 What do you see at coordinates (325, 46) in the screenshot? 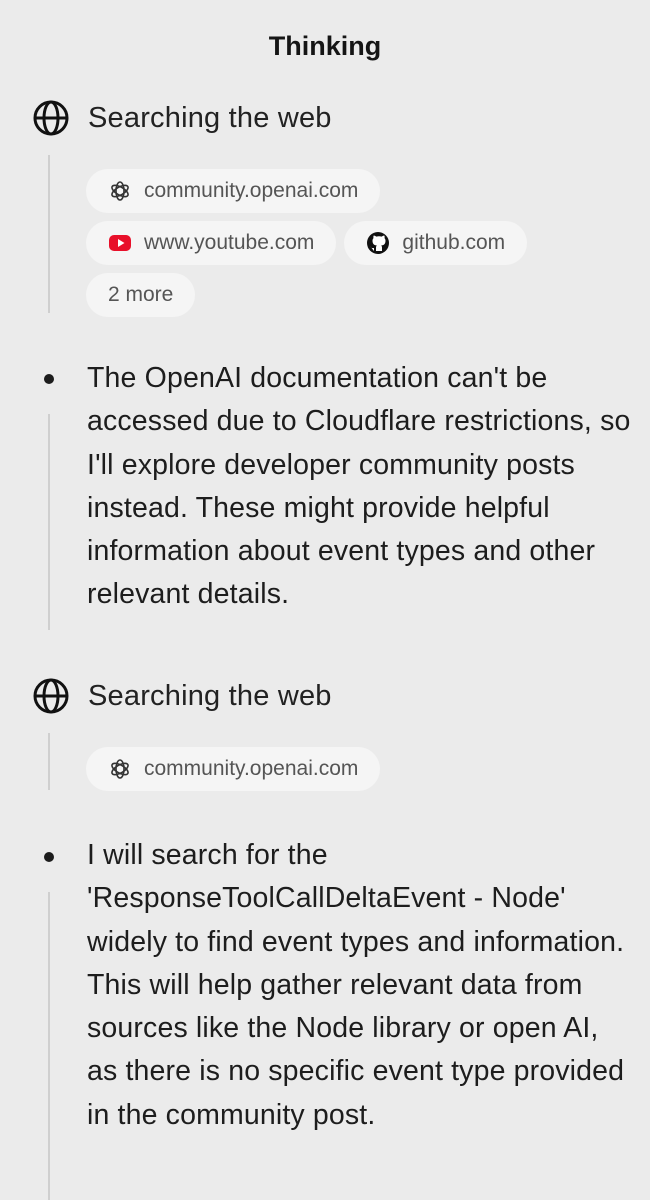
I see `page-title: Thinking` at bounding box center [325, 46].